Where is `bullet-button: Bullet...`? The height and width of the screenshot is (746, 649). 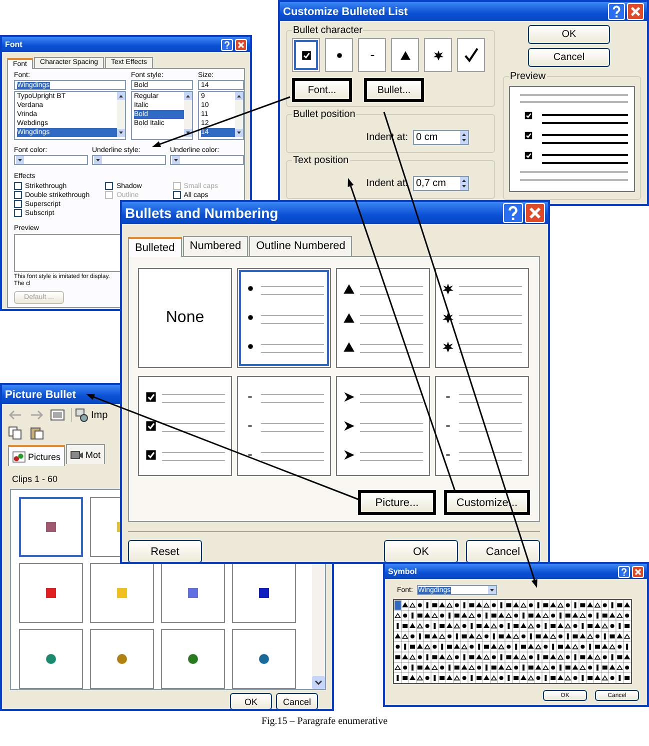 bullet-button: Bullet... is located at coordinates (394, 90).